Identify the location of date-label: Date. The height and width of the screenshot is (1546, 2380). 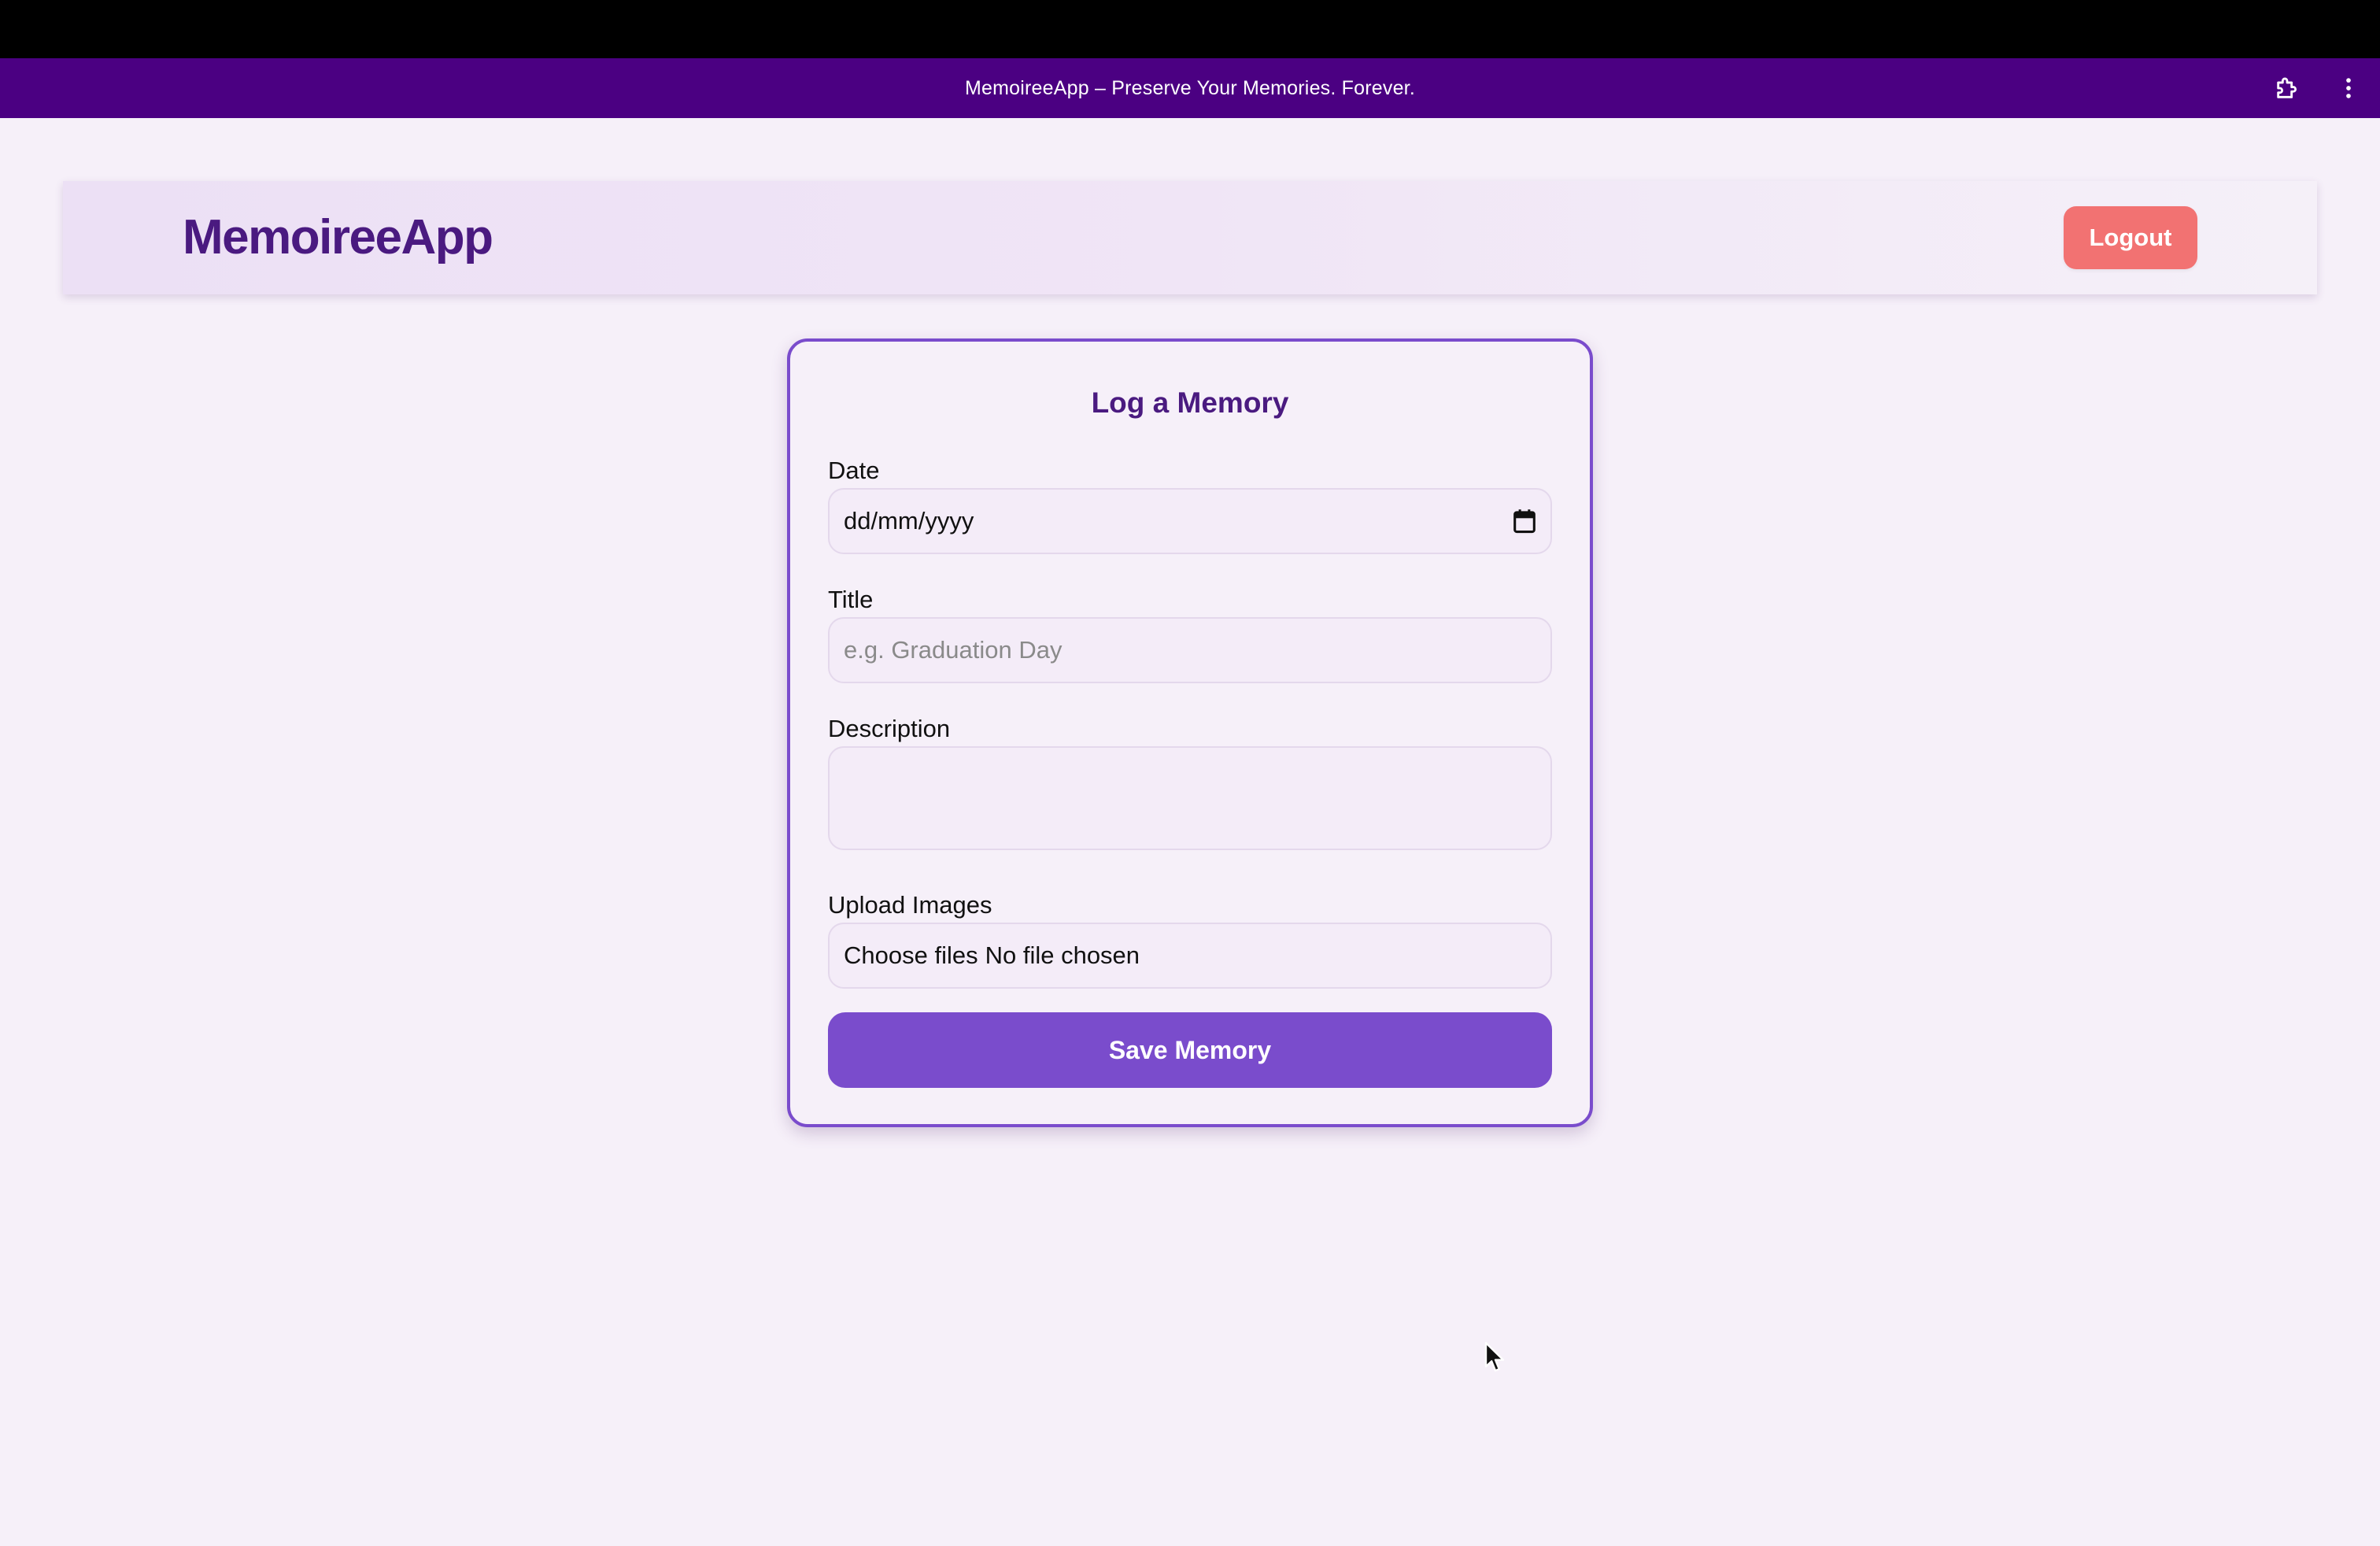
(854, 470).